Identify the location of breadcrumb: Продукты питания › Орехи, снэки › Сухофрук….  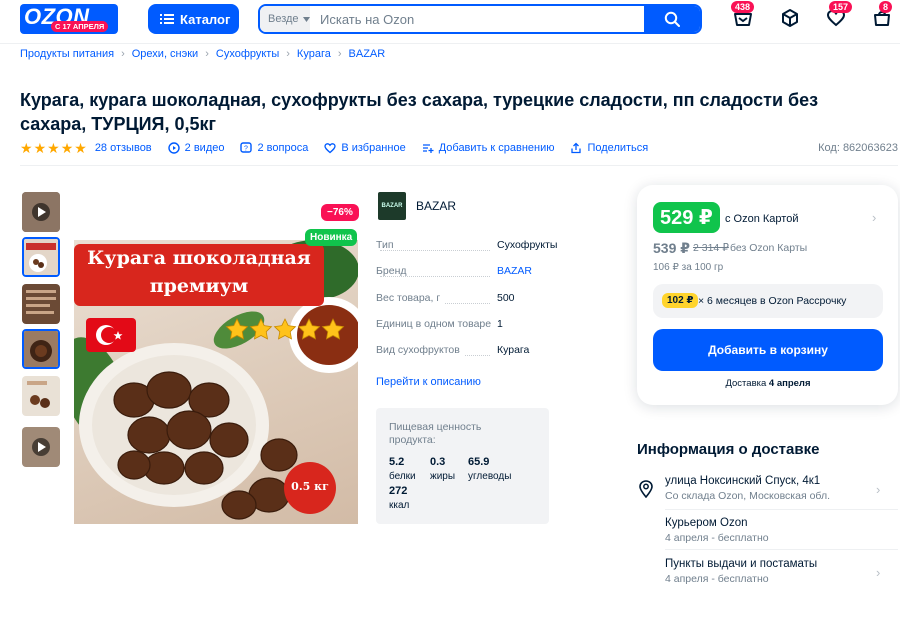
(202, 54).